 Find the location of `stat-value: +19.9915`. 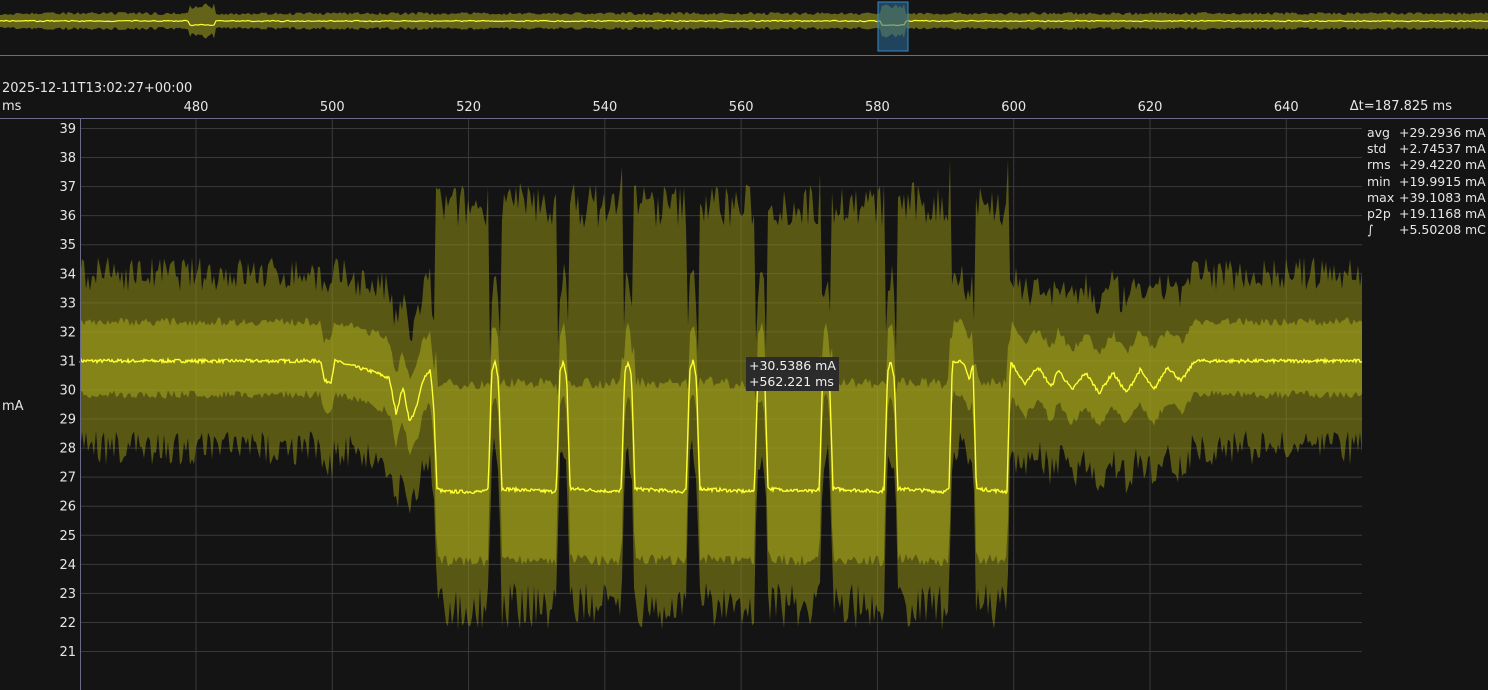

stat-value: +19.9915 is located at coordinates (1430, 181).